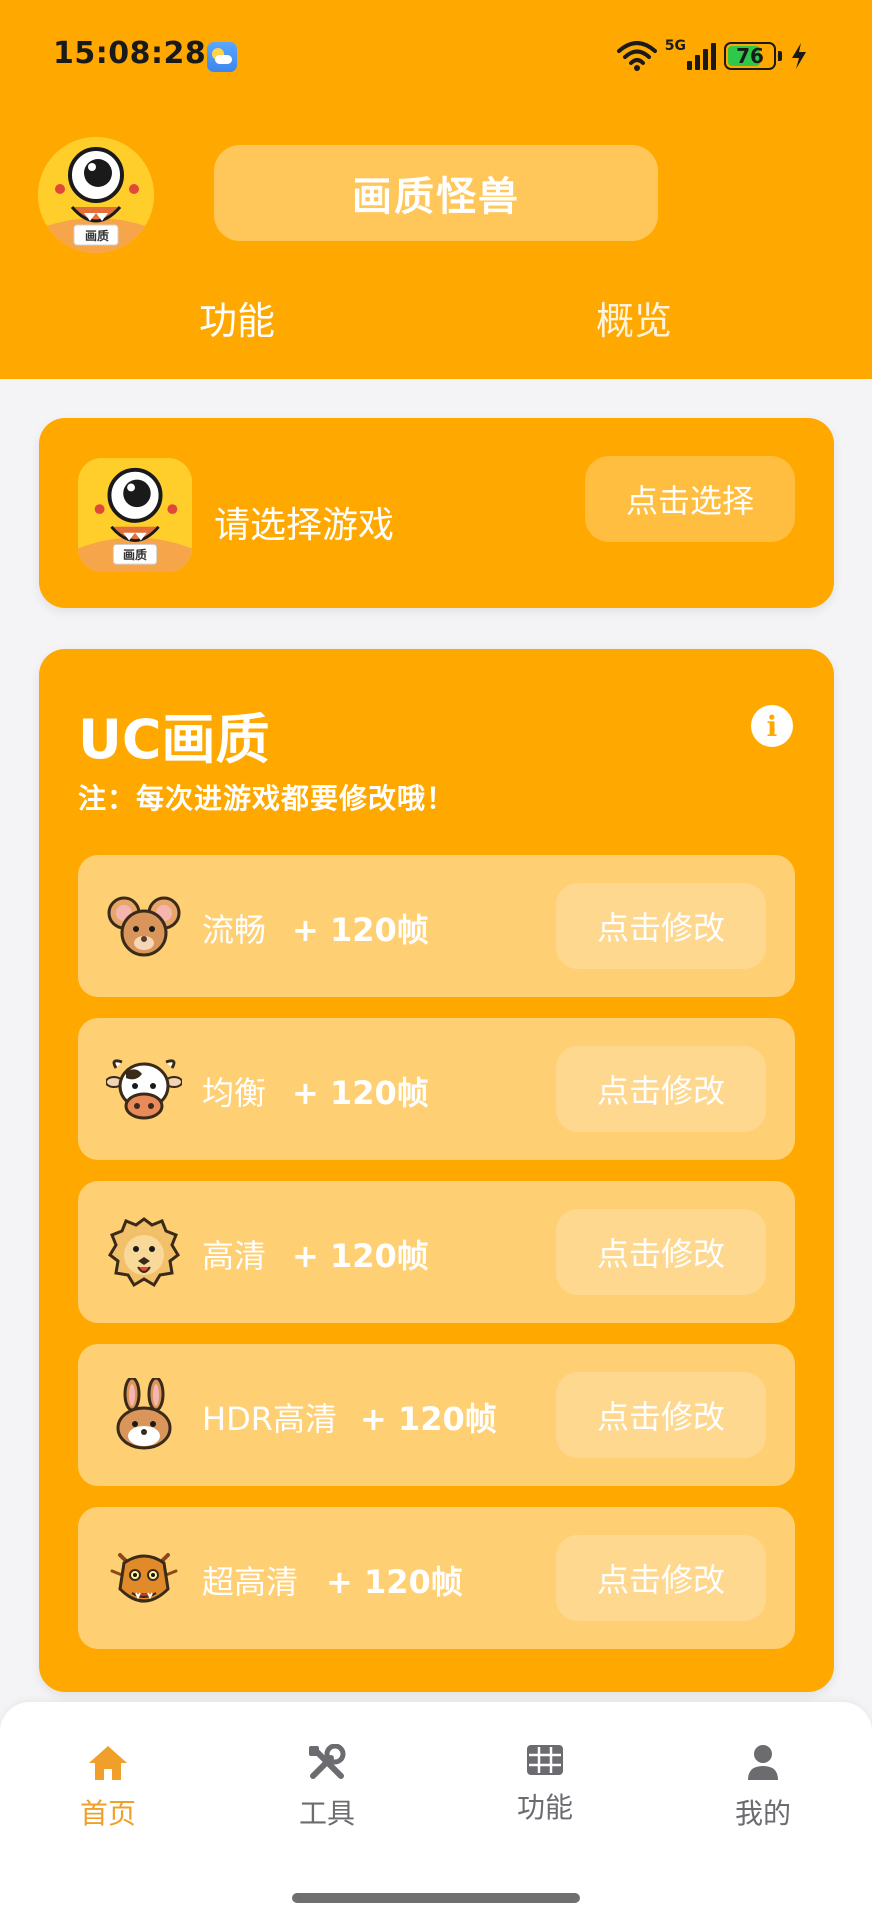 This screenshot has width=872, height=1920. I want to click on nav-label: 功能, so click(544, 1807).